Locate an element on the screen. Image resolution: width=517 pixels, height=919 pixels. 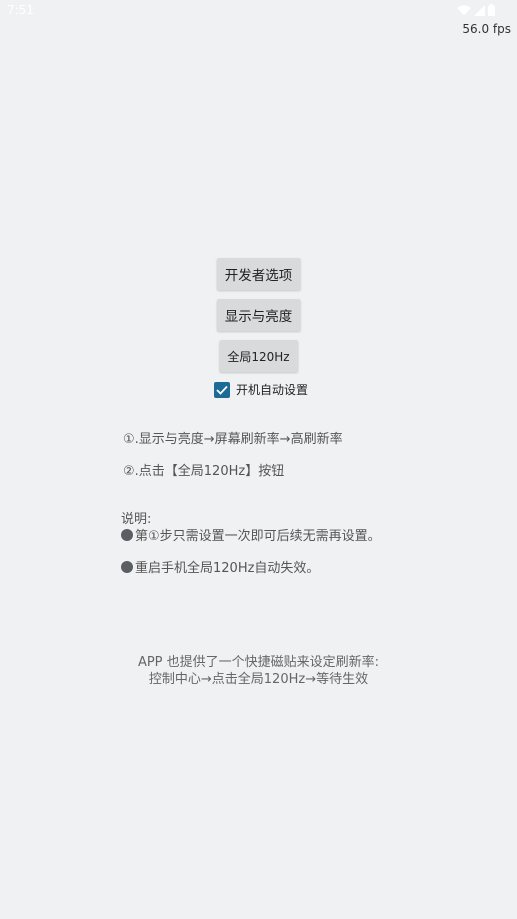
status-bar: 7:51 is located at coordinates (258, 11).